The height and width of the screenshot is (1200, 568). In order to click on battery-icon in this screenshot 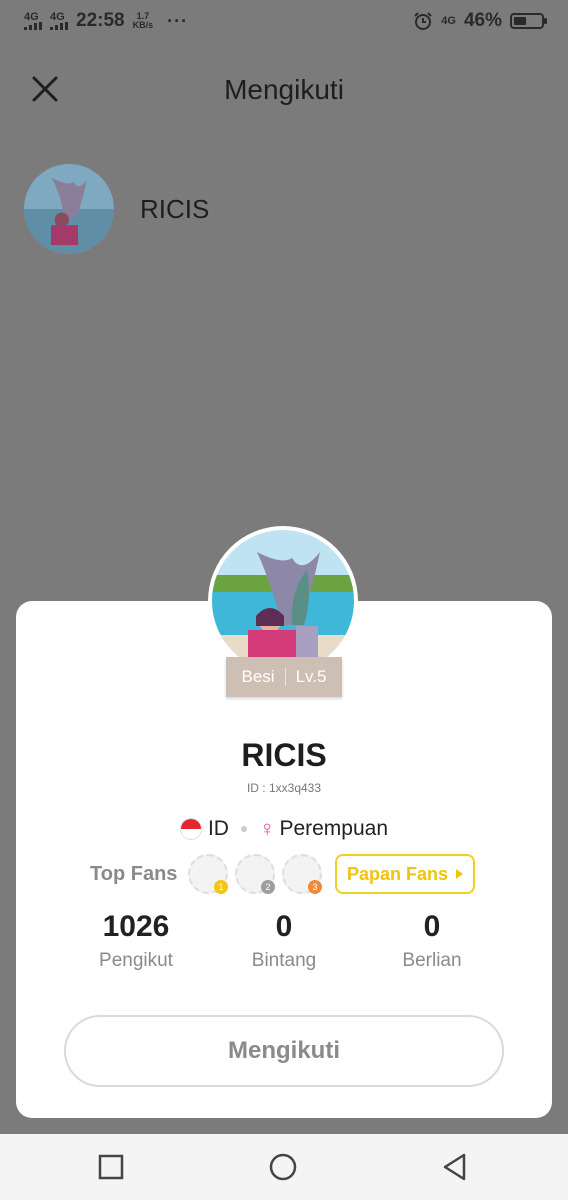, I will do `click(528, 21)`.